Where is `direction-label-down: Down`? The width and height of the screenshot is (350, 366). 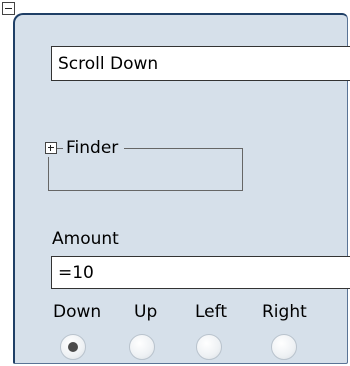
direction-label-down: Down is located at coordinates (77, 312).